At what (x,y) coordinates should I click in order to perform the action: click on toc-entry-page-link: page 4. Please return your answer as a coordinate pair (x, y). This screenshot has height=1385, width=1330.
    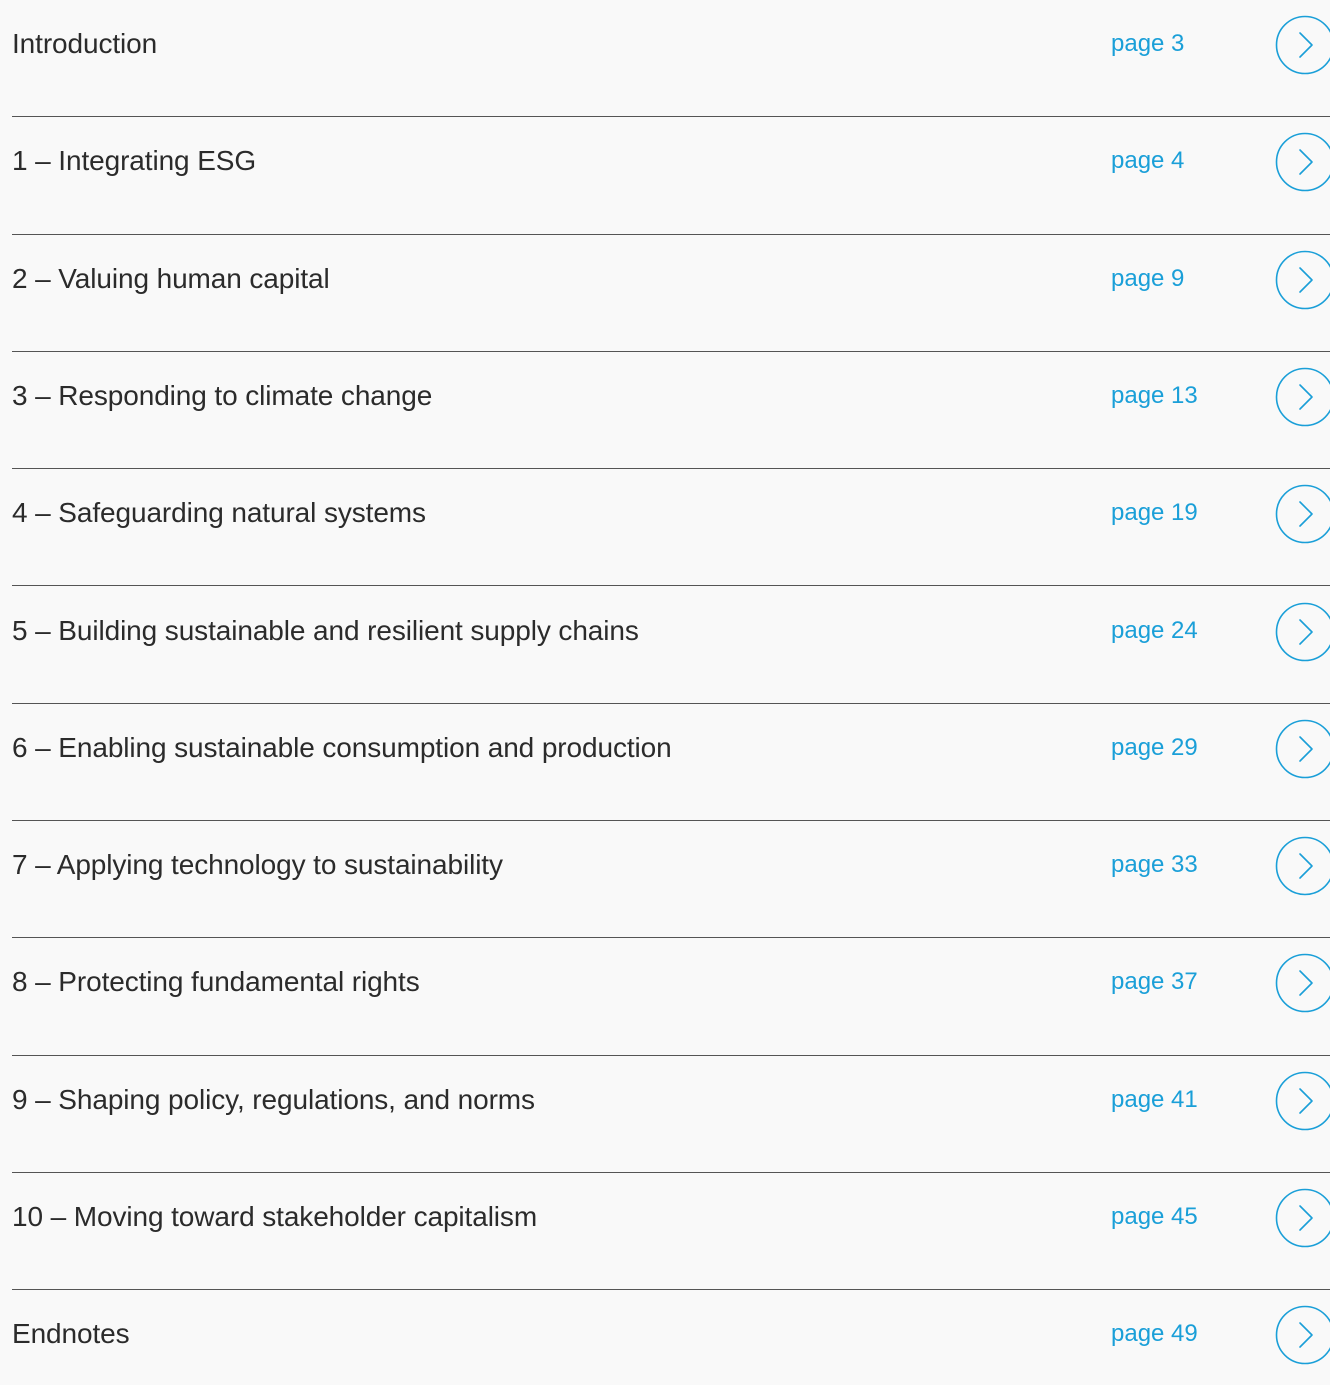
    Looking at the image, I should click on (1147, 161).